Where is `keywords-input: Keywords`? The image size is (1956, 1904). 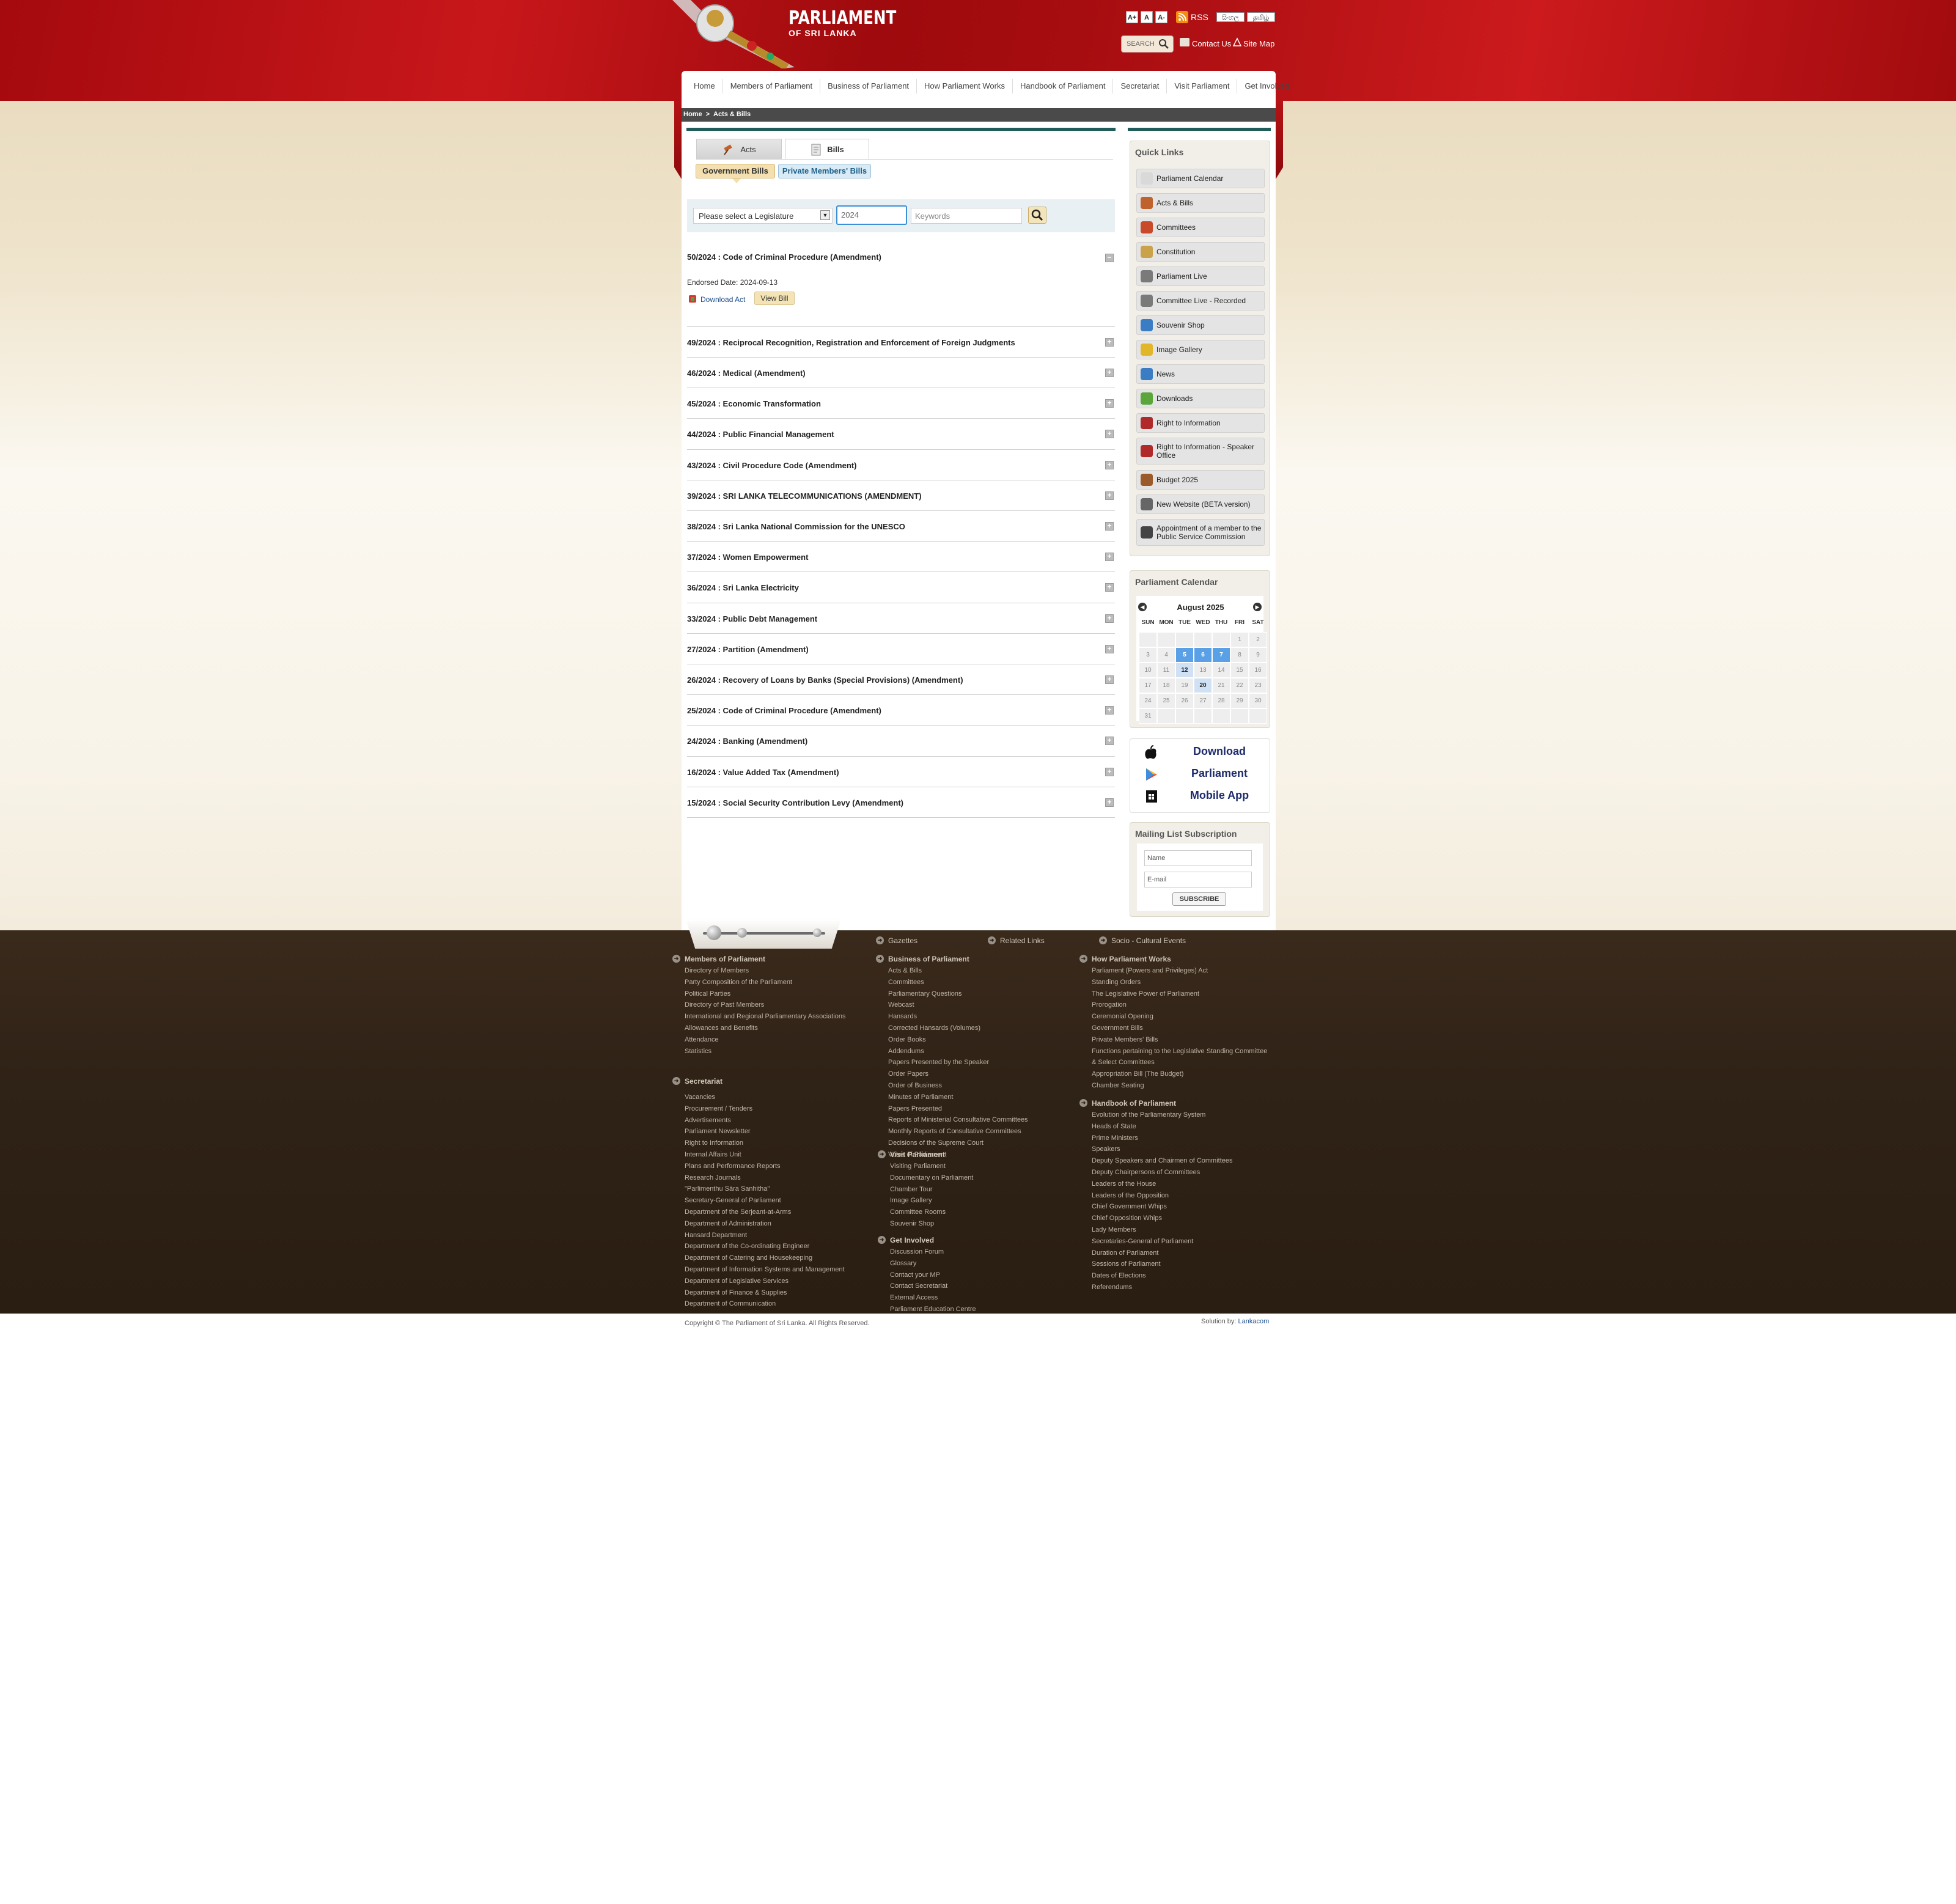
keywords-input: Keywords is located at coordinates (966, 216).